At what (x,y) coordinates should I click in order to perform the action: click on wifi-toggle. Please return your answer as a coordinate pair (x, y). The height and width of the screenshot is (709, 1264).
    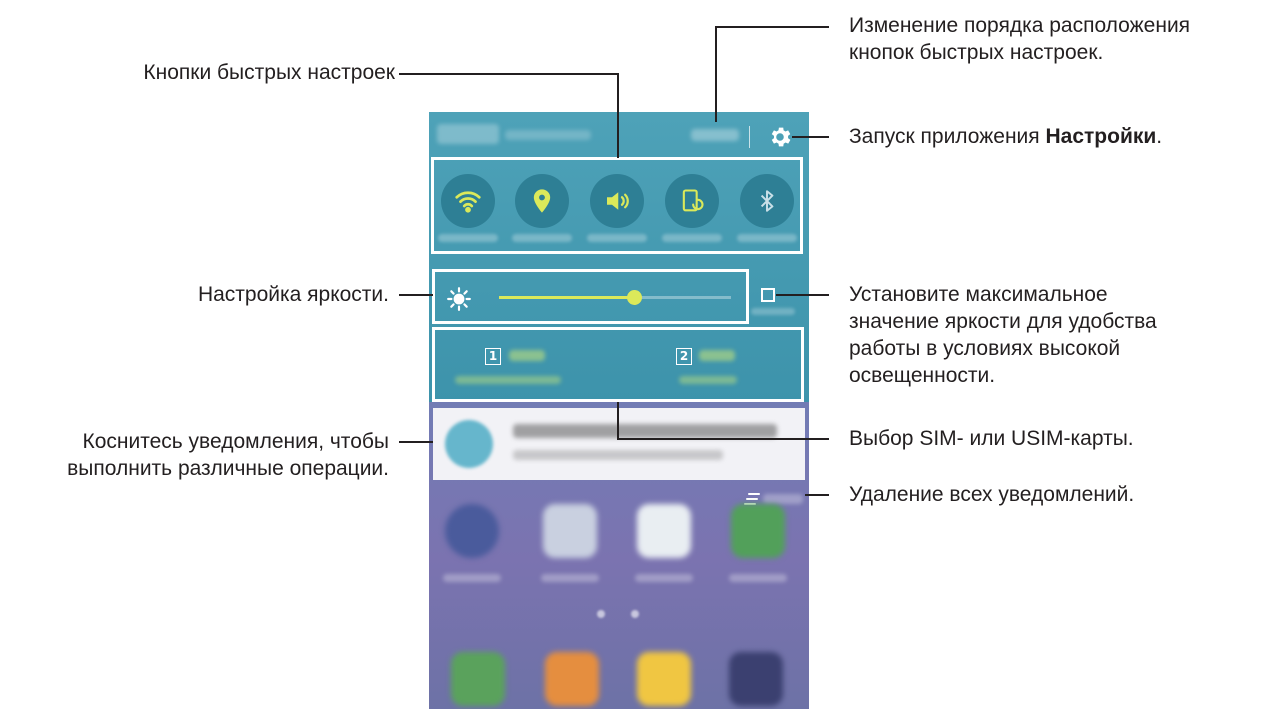
    Looking at the image, I should click on (468, 201).